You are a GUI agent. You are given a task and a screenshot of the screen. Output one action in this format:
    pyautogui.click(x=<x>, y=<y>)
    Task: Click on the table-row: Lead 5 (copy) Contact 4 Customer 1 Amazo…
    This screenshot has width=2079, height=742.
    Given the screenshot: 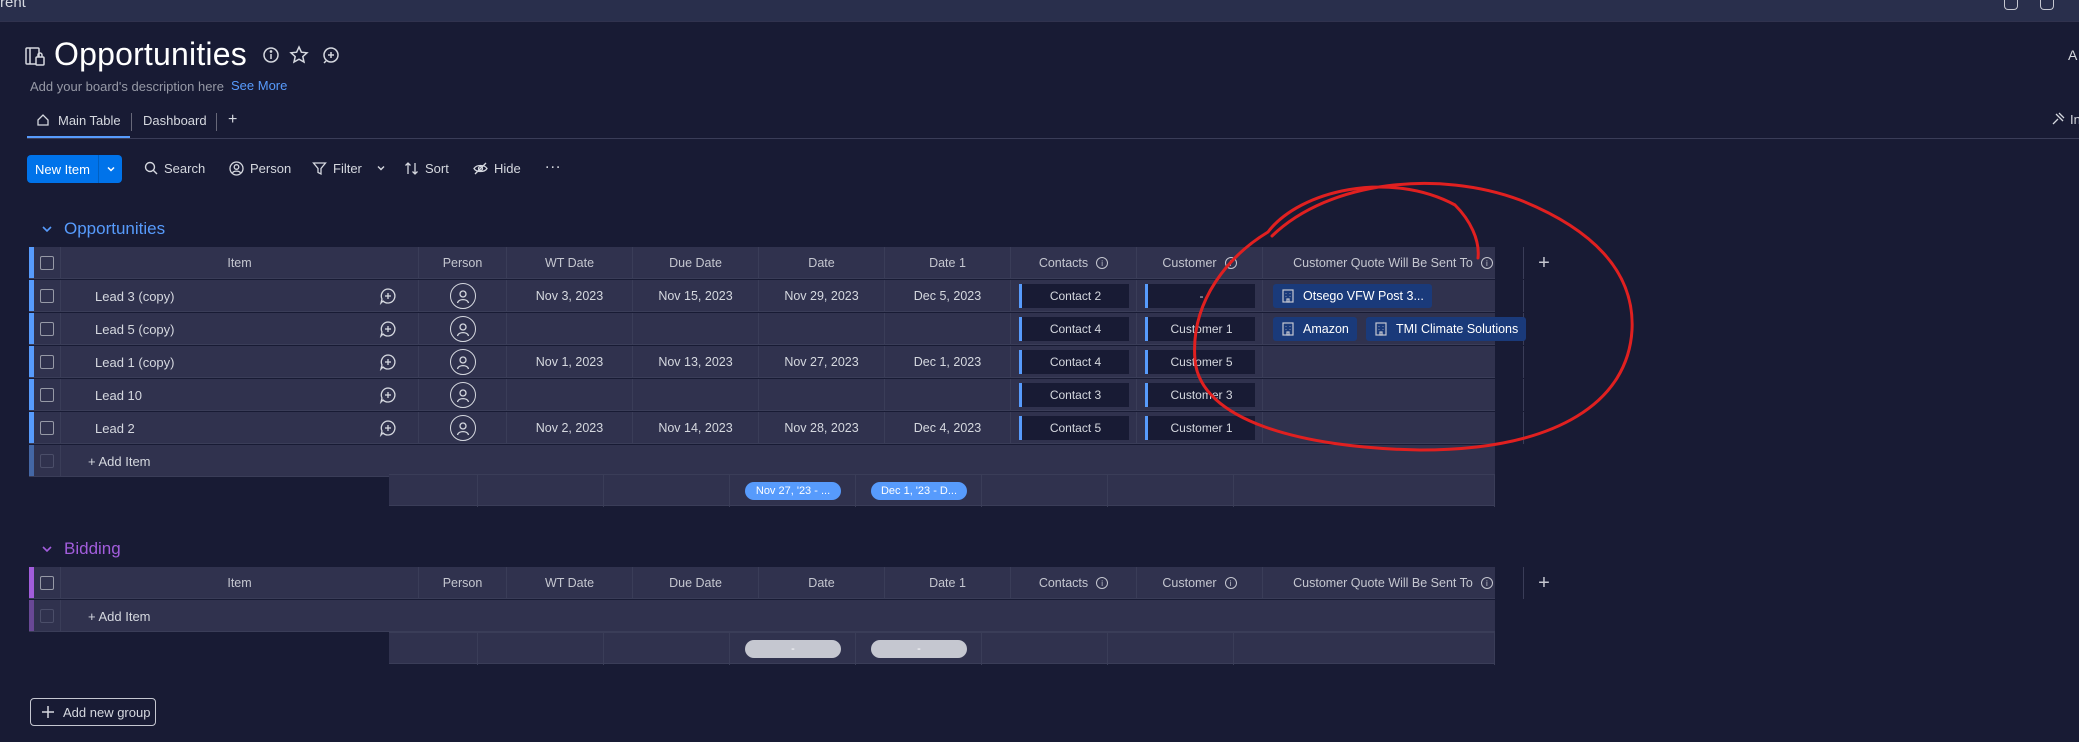 What is the action you would take?
    pyautogui.click(x=778, y=329)
    